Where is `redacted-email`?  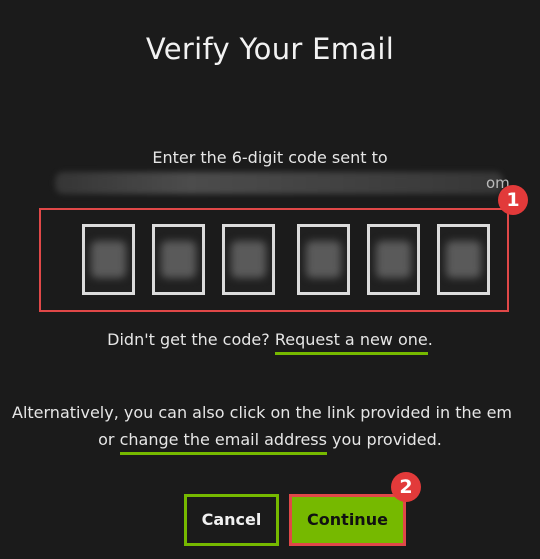 redacted-email is located at coordinates (279, 183).